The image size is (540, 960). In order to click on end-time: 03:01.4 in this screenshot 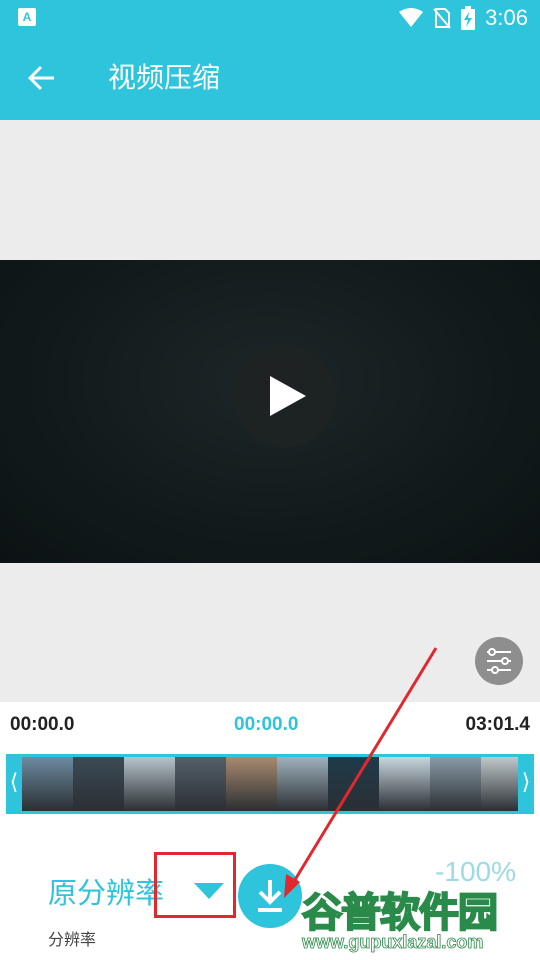, I will do `click(497, 724)`.